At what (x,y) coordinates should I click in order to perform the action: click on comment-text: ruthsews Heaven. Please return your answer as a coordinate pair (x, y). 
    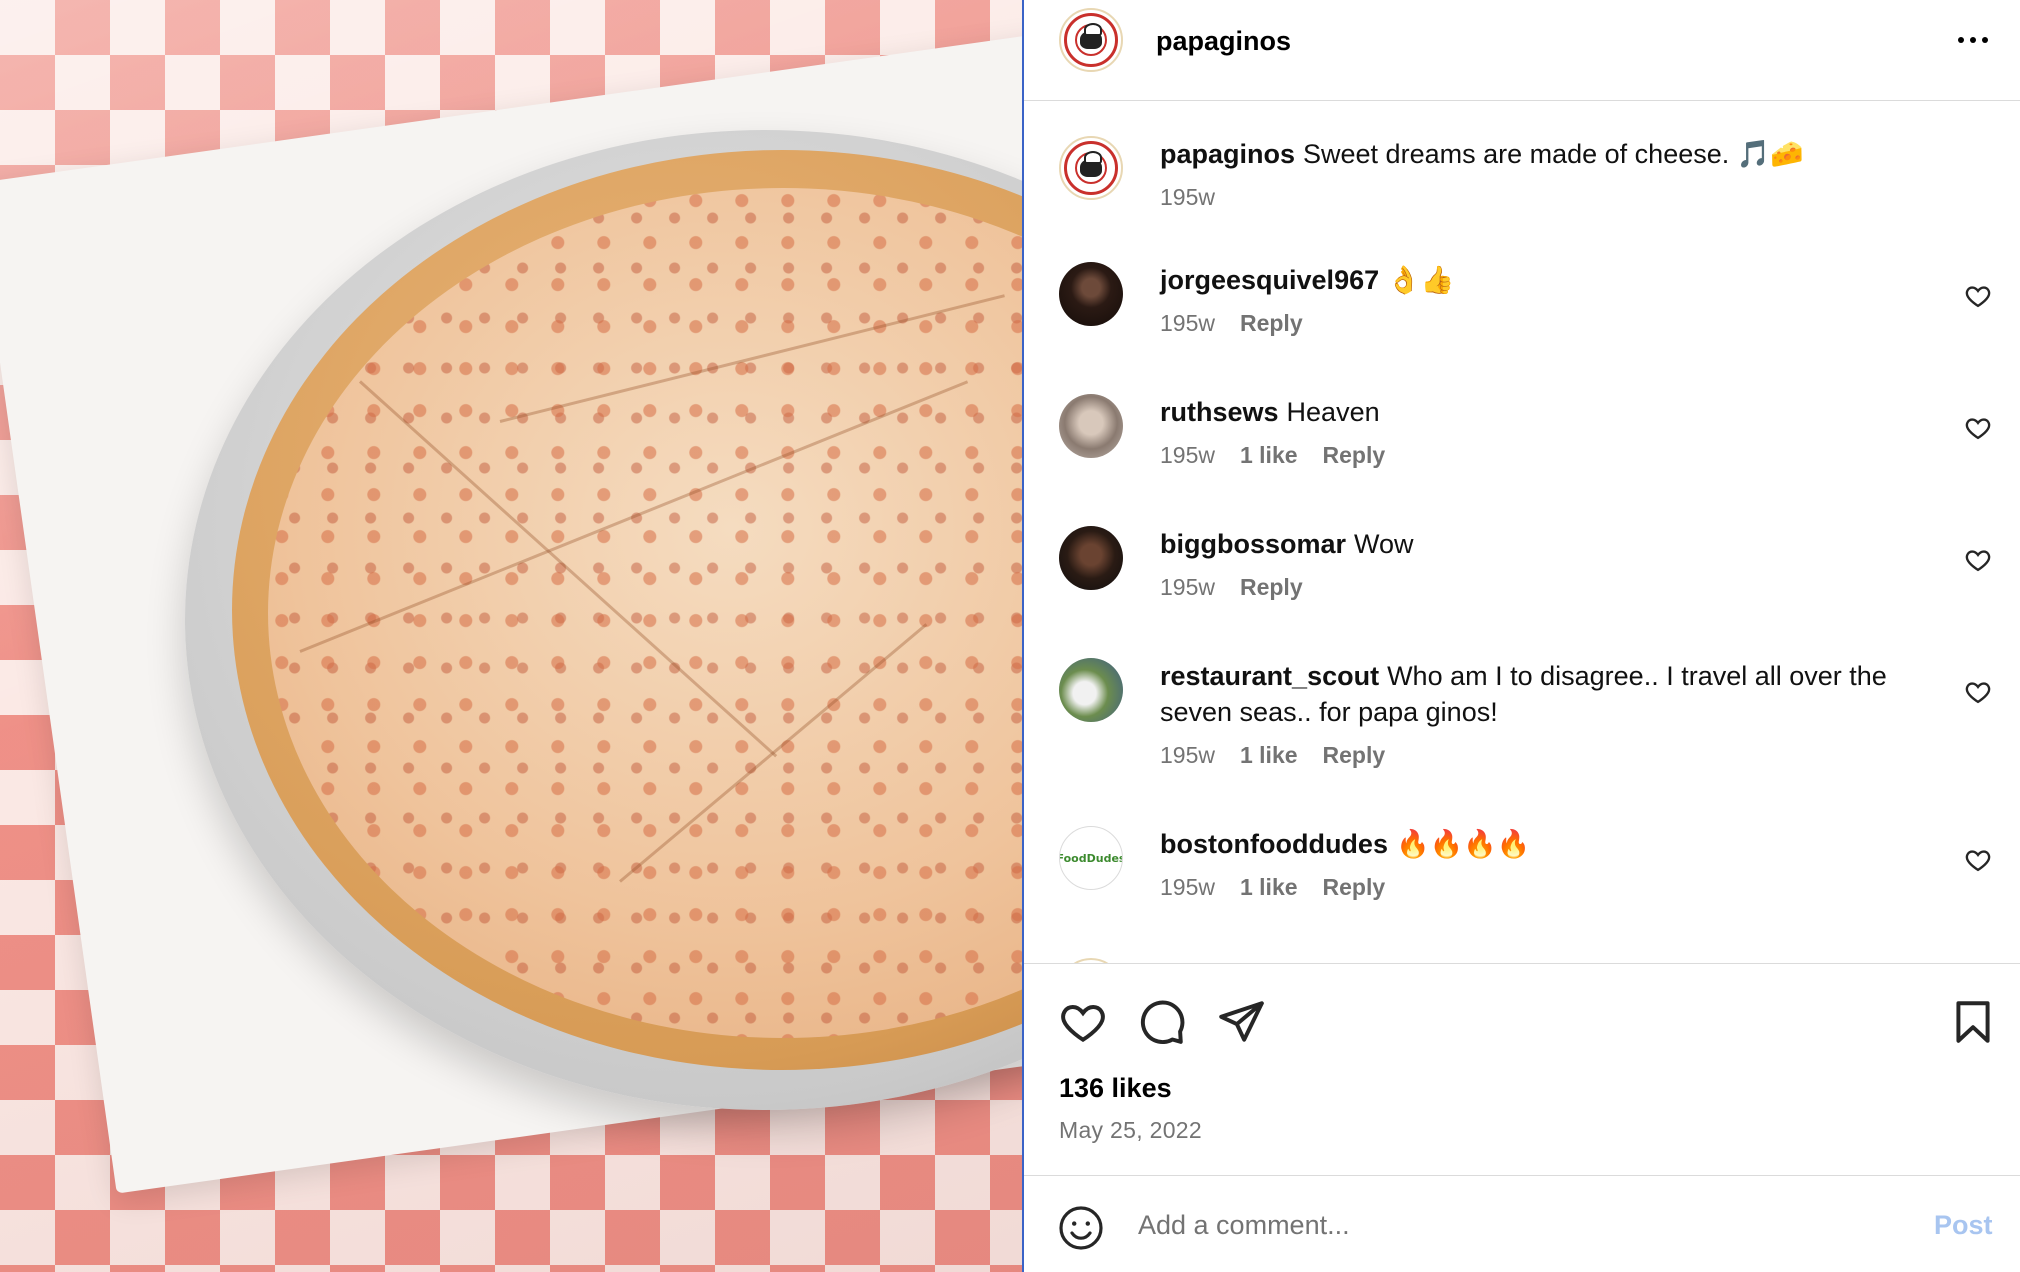
    Looking at the image, I should click on (1560, 412).